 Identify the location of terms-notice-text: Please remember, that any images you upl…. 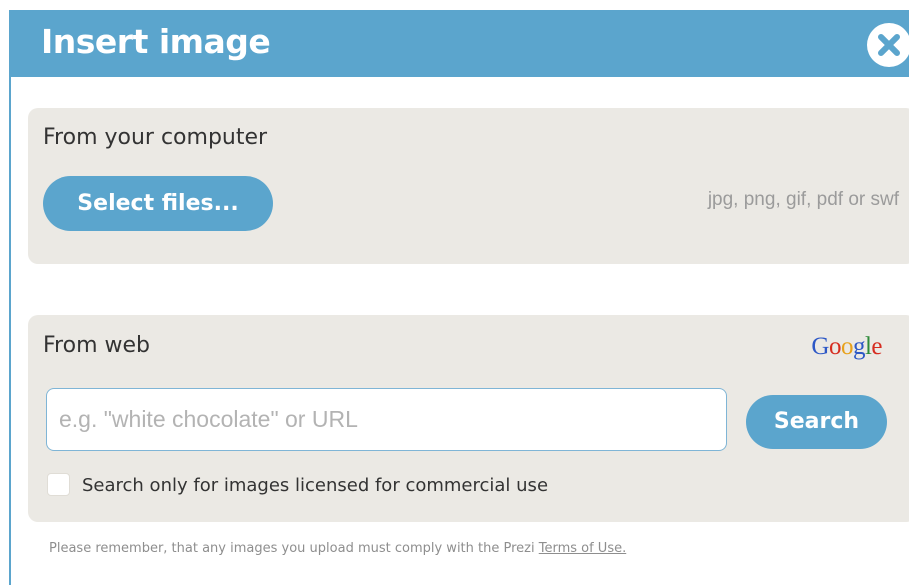
(292, 548).